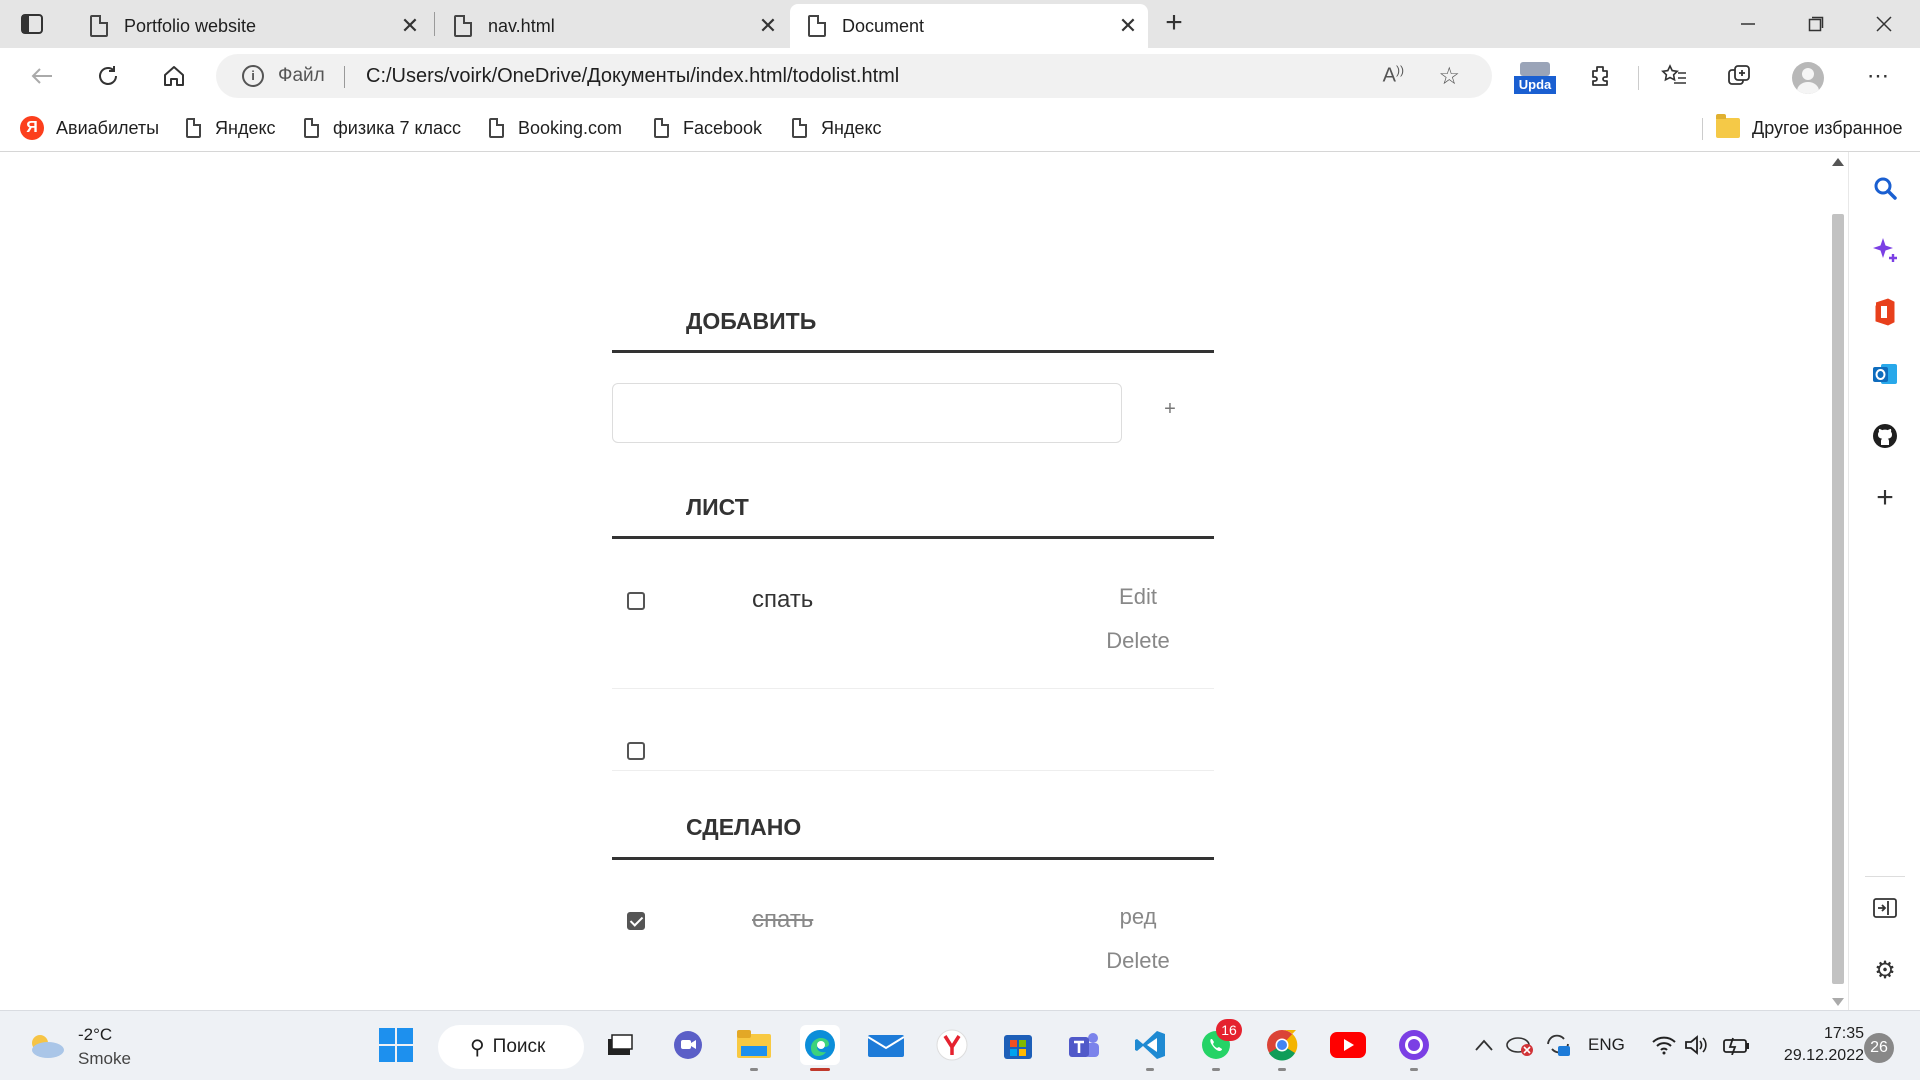 The image size is (1920, 1080). I want to click on page-scrollbar, so click(1838, 581).